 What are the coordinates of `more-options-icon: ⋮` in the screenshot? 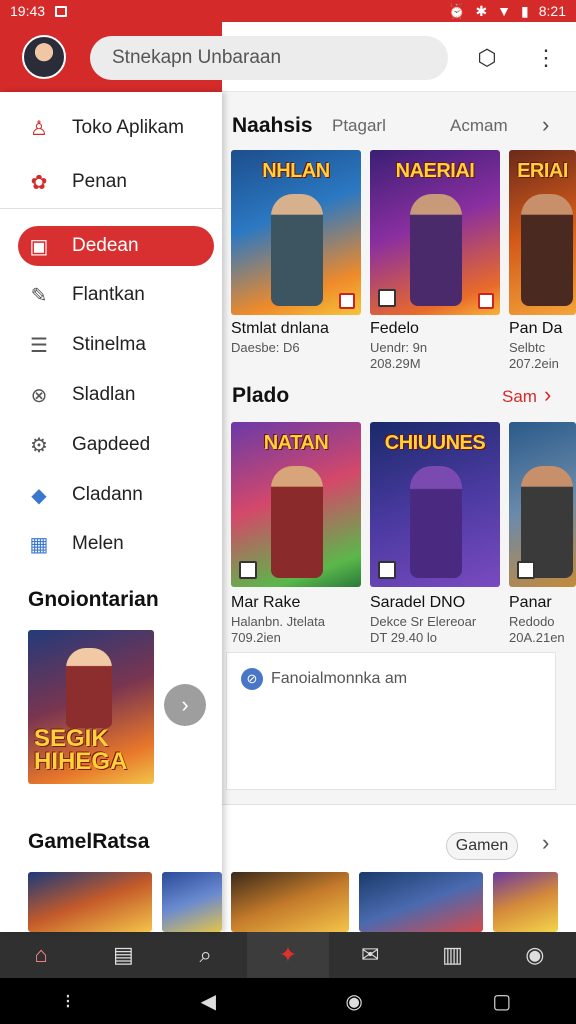 It's located at (546, 58).